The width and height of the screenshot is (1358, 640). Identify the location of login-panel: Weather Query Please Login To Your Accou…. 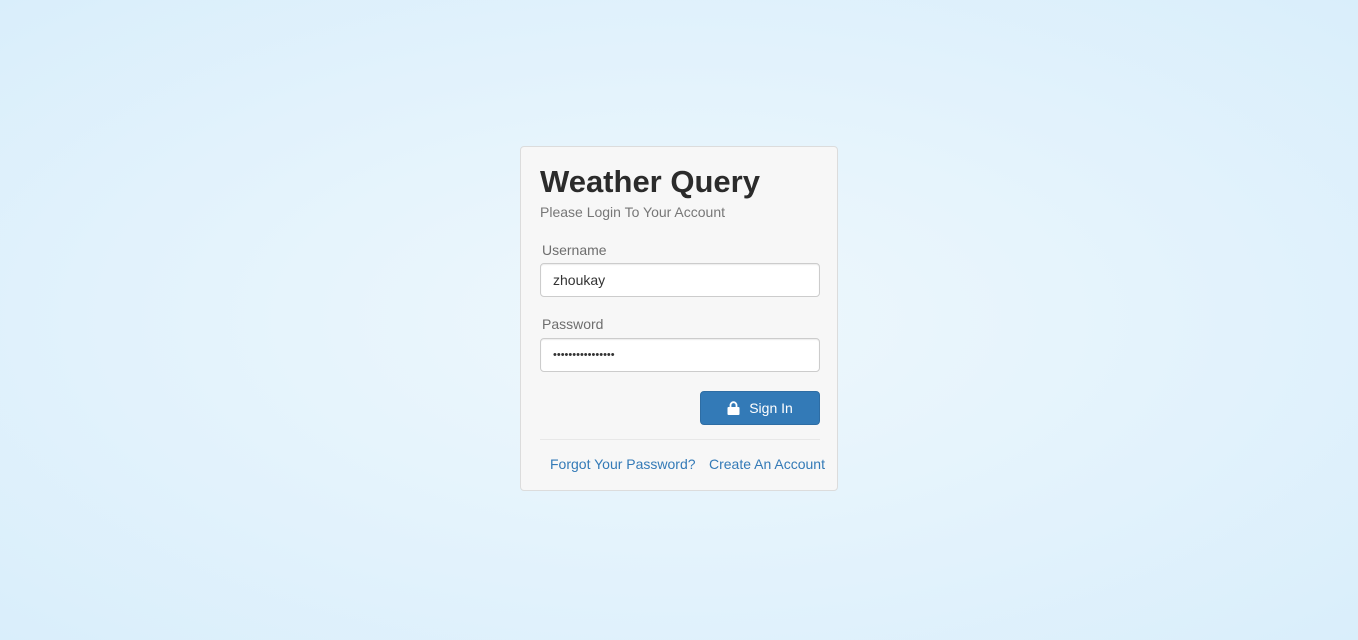
(679, 318).